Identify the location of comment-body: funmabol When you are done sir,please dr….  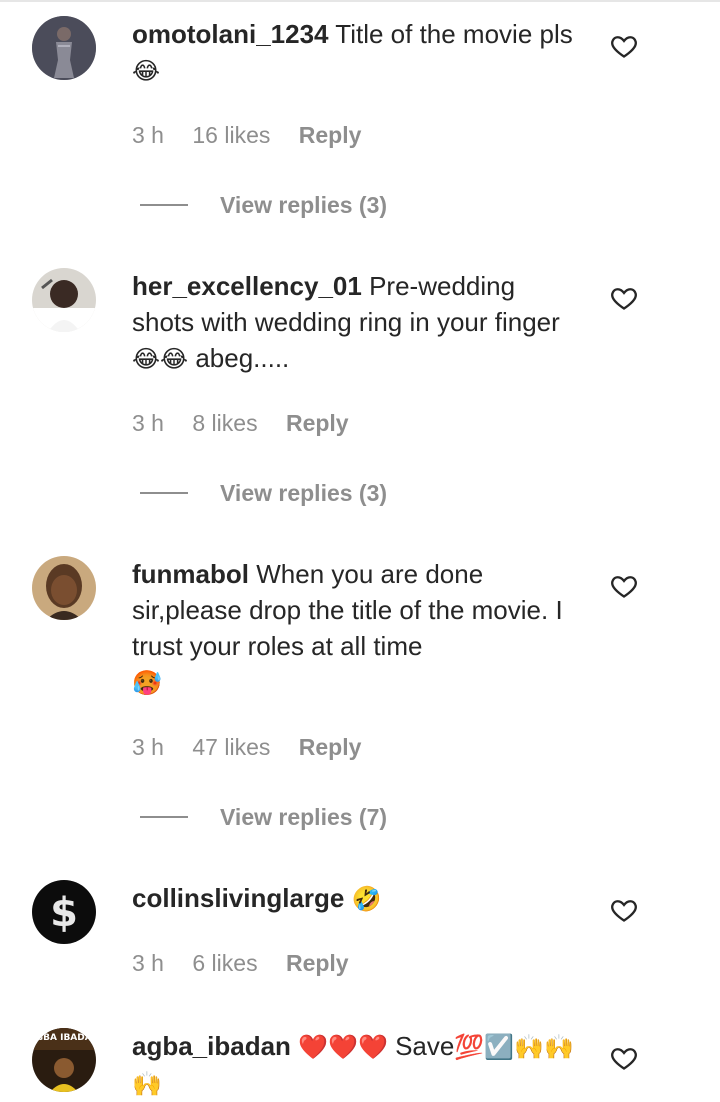
(357, 628).